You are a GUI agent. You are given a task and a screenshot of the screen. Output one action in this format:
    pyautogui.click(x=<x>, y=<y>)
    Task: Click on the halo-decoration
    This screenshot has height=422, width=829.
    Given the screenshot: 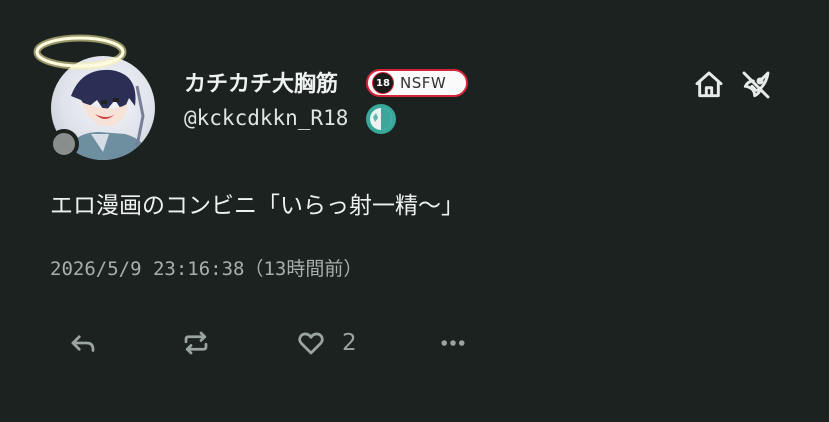 What is the action you would take?
    pyautogui.click(x=80, y=52)
    